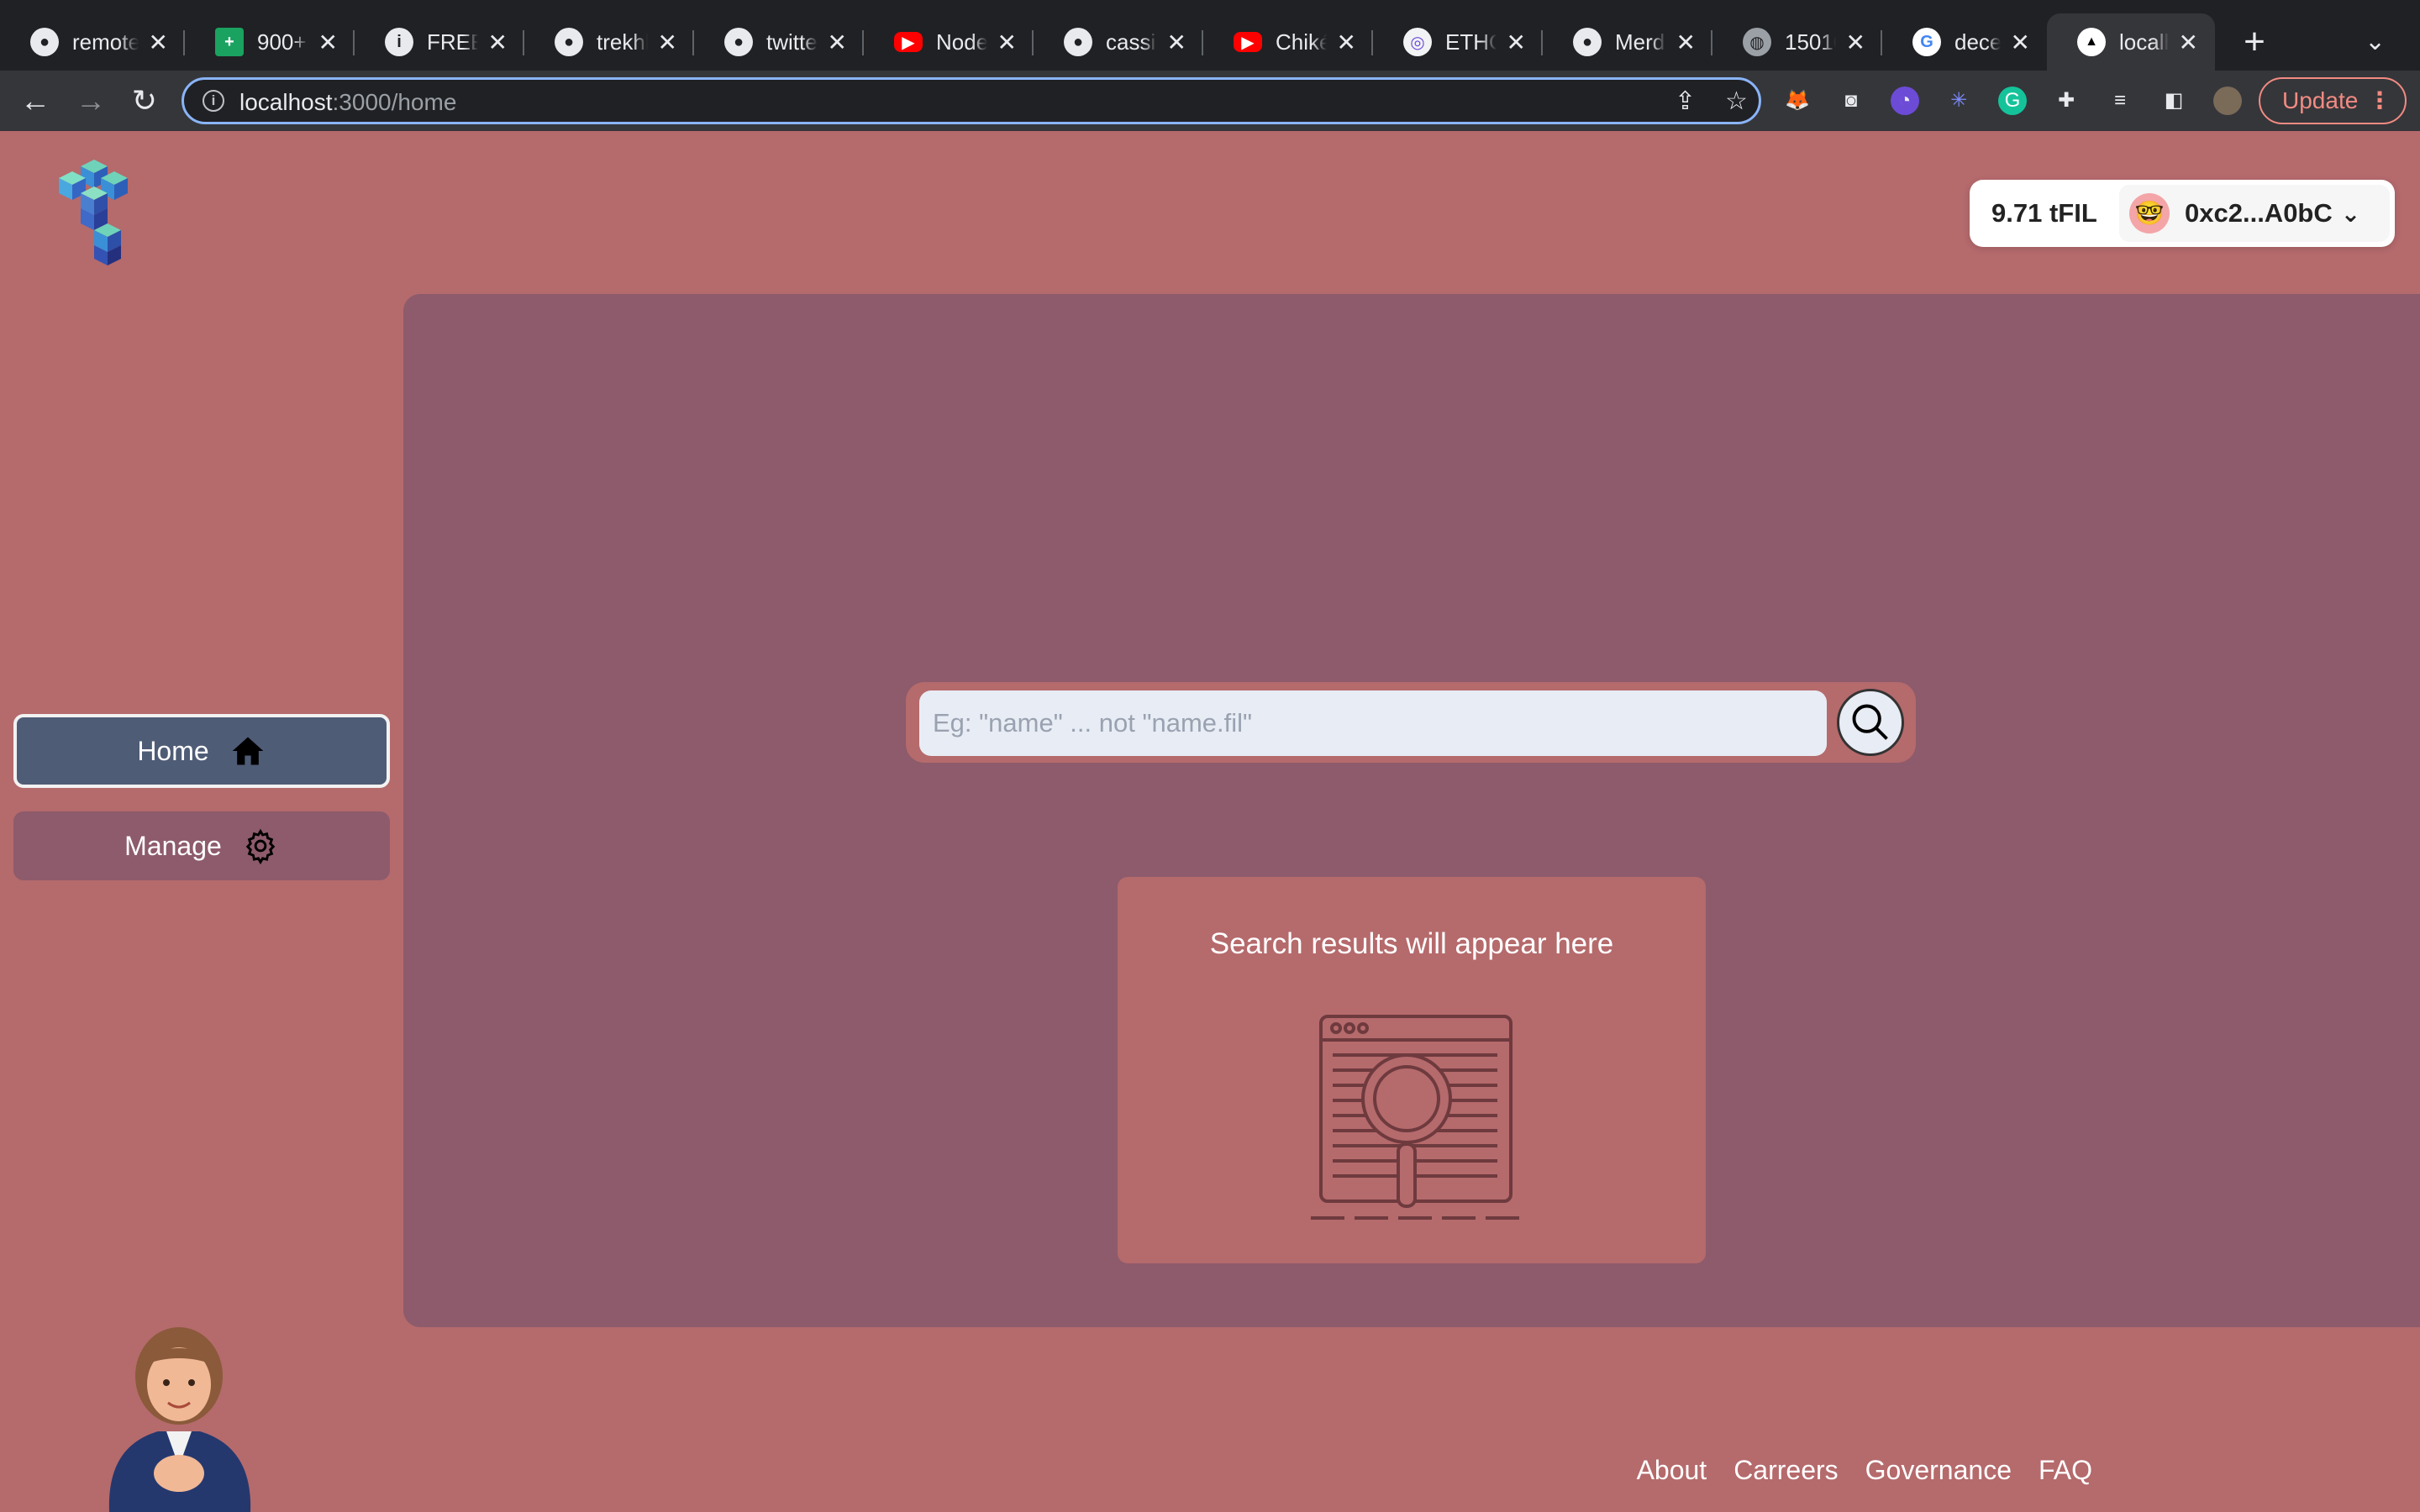  I want to click on browser-tab-active: ▲ localh ✕, so click(2131, 42).